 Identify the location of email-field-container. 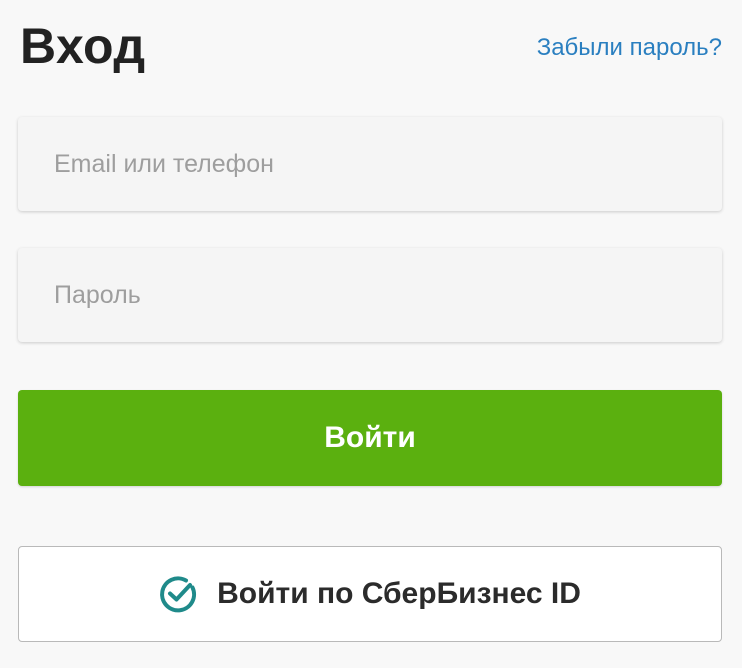
(370, 164).